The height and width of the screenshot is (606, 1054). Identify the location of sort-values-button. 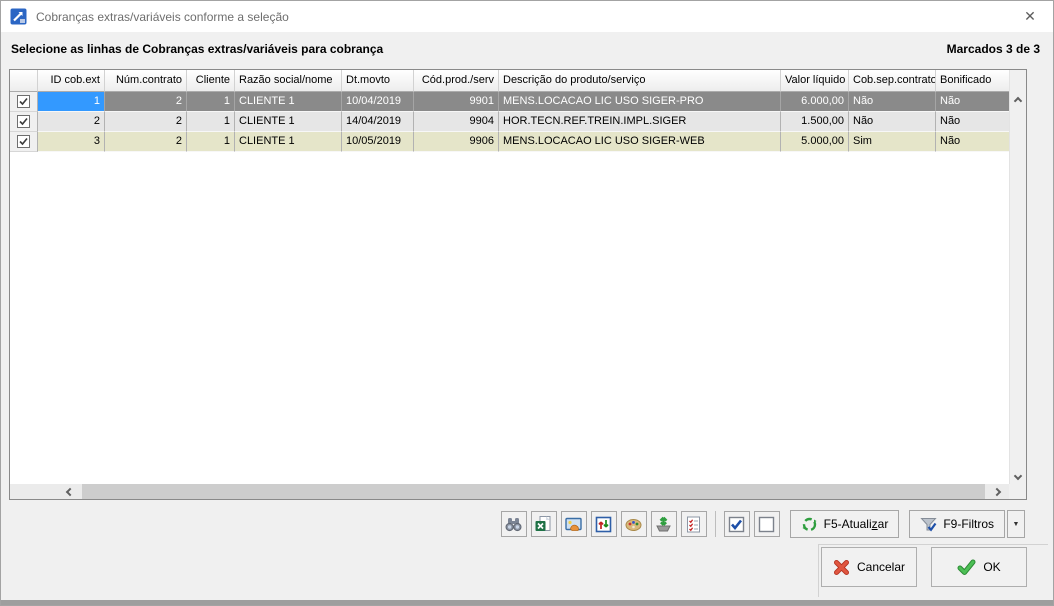
(603, 524).